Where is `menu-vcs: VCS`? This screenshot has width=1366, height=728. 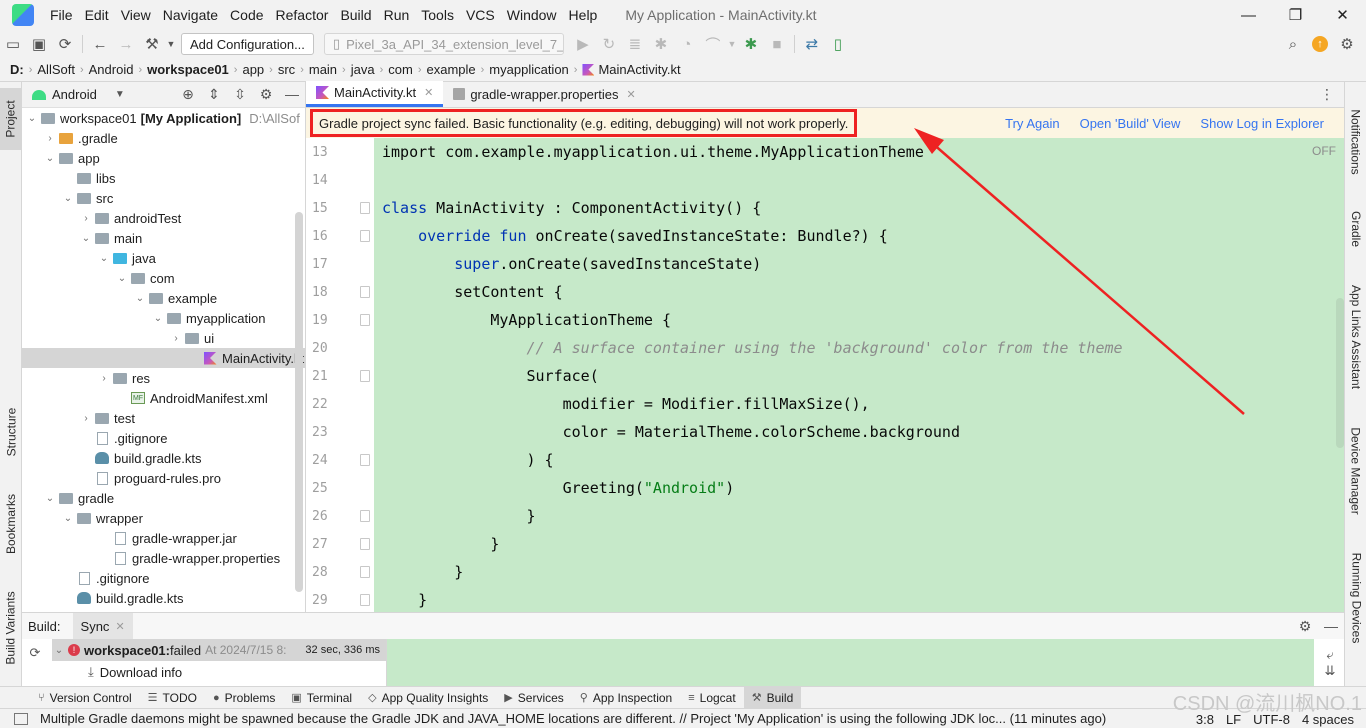
menu-vcs: VCS is located at coordinates (480, 15).